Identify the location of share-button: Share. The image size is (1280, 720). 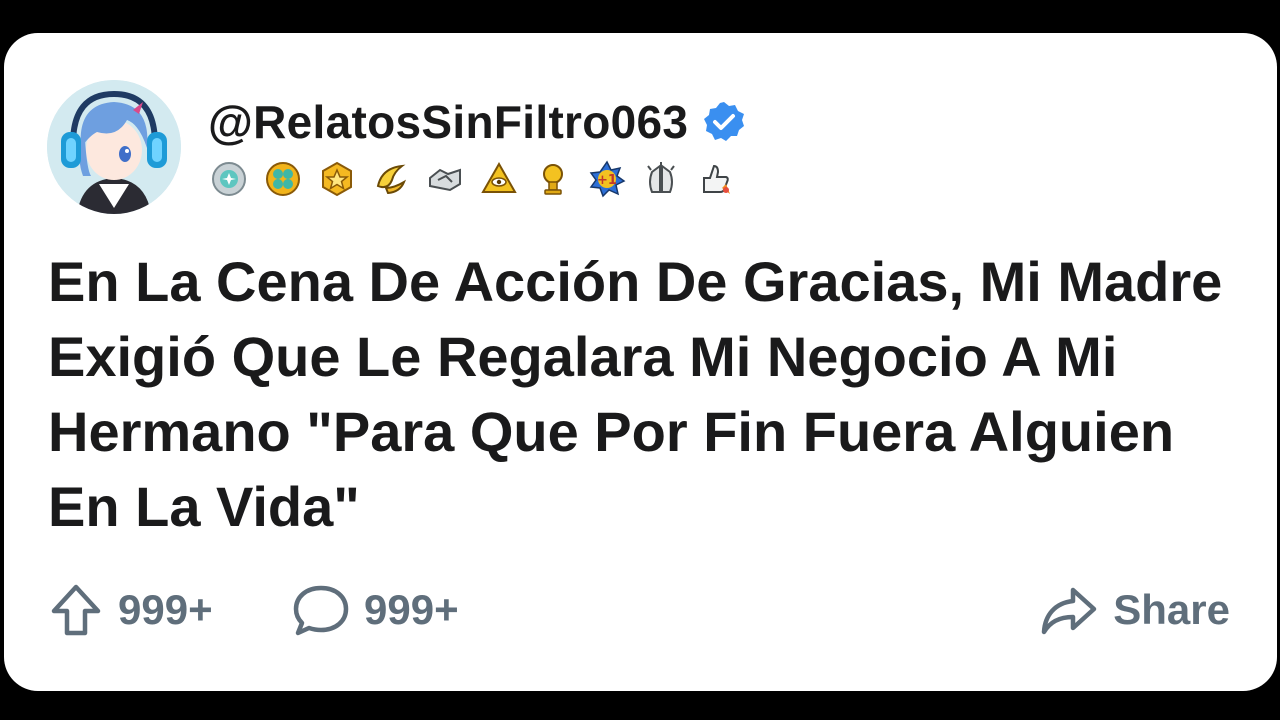
(1134, 610).